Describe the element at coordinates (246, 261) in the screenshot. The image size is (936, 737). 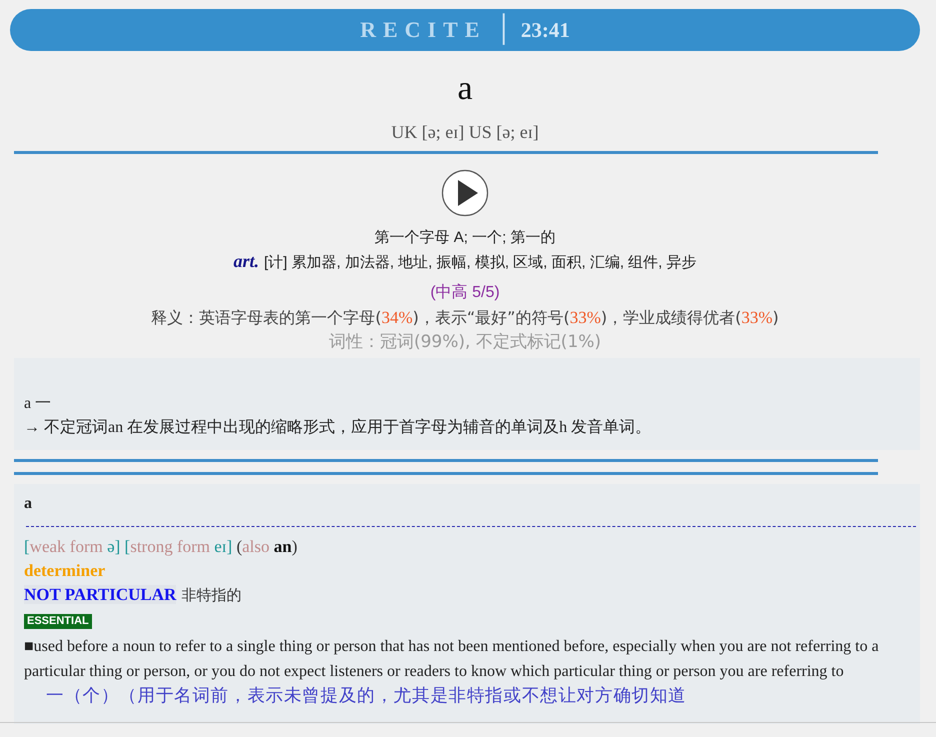
I see `part-of-speech: art.` at that location.